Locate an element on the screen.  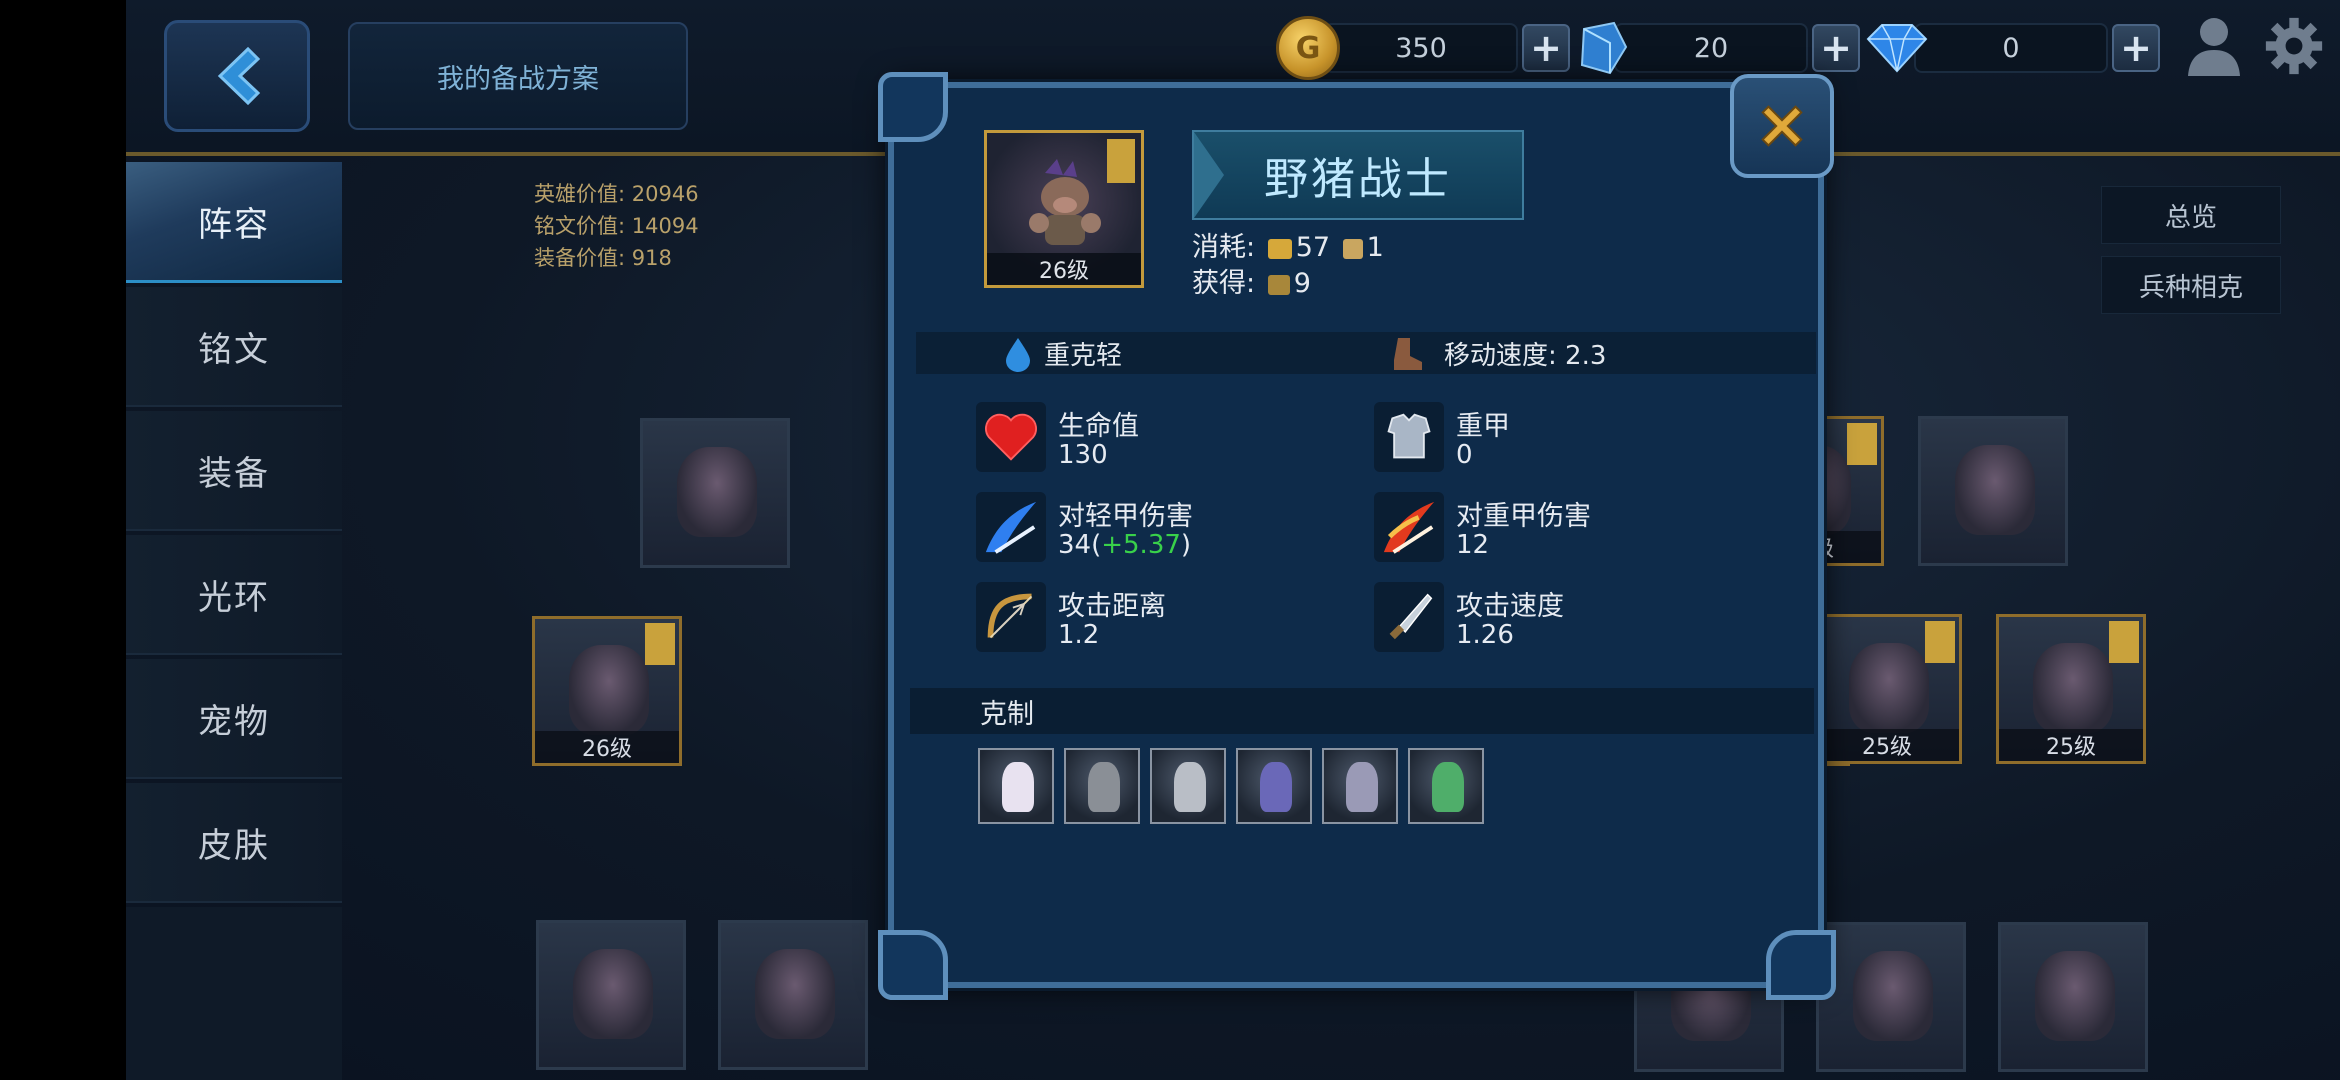
add-diamond-button: + is located at coordinates (2136, 48).